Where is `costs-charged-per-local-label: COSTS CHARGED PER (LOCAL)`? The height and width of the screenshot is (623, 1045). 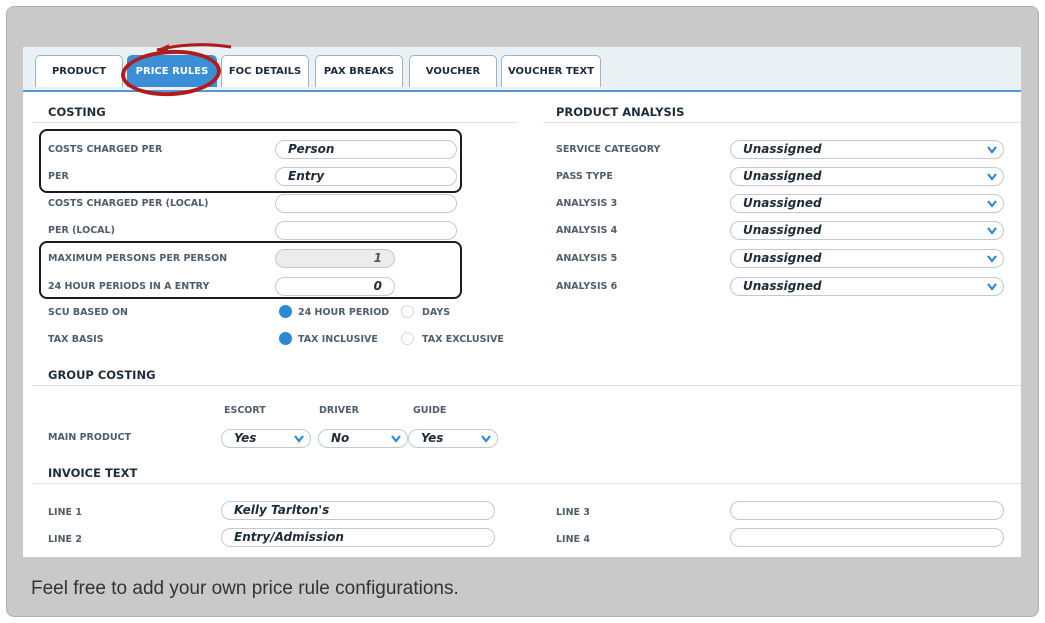
costs-charged-per-local-label: COSTS CHARGED PER (LOCAL) is located at coordinates (128, 203).